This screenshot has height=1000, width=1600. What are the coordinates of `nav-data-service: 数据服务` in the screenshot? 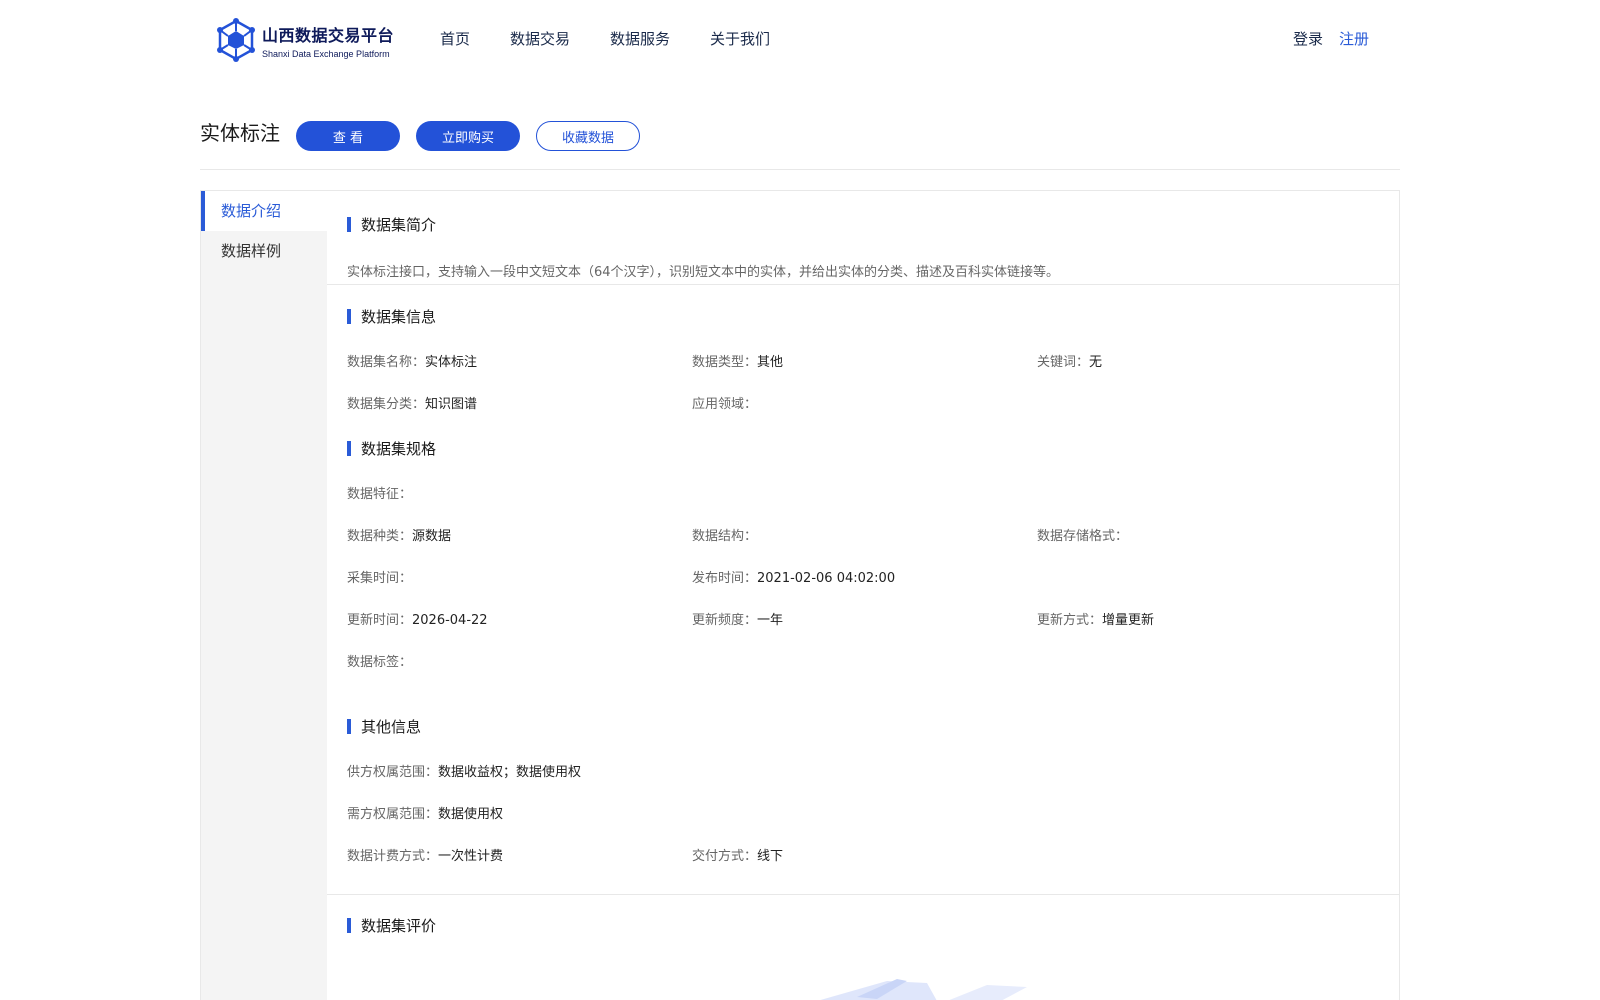 It's located at (640, 38).